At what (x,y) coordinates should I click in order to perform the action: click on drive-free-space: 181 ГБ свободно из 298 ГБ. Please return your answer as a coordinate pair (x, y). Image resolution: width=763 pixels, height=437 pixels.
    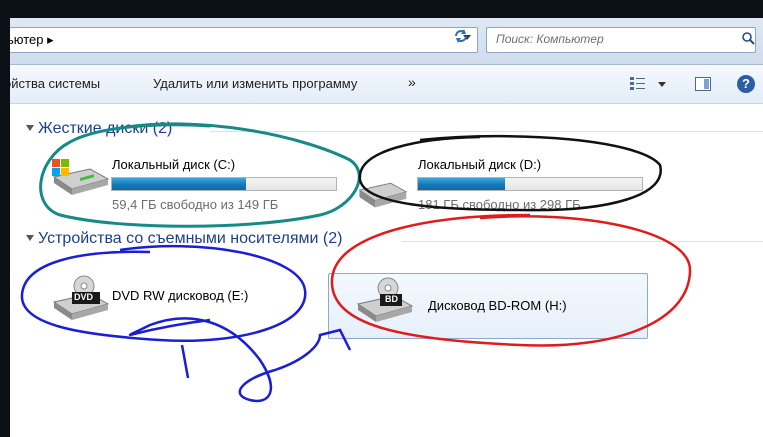
    Looking at the image, I should click on (499, 204).